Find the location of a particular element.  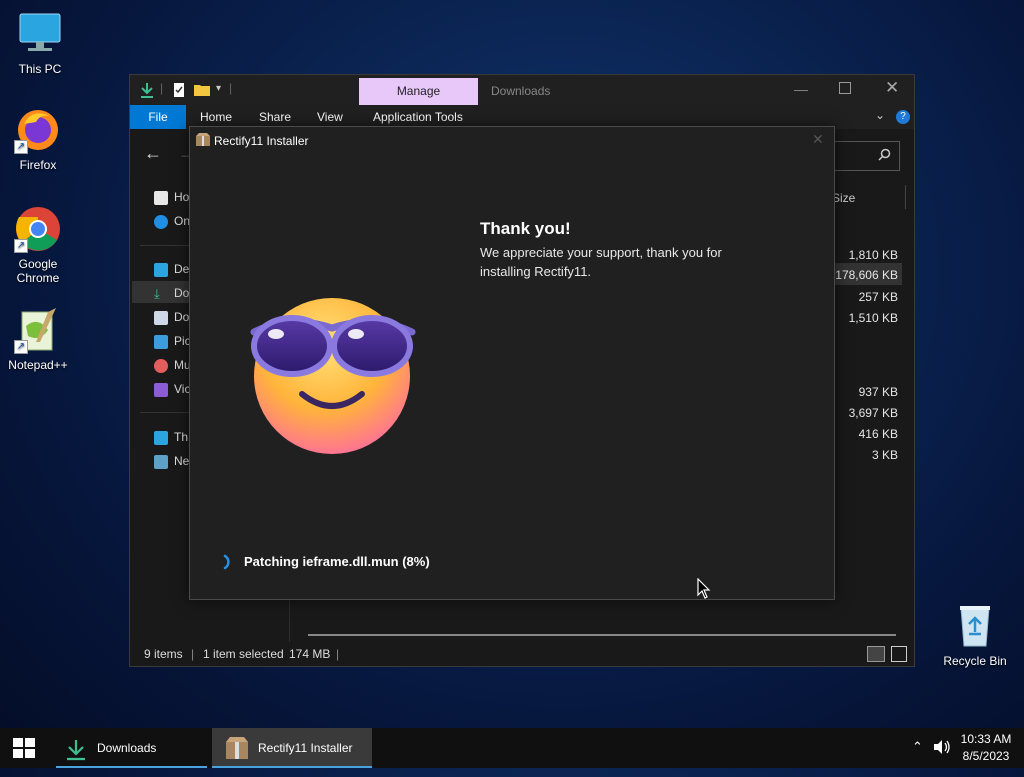

progress-spinner-icon is located at coordinates (229, 563).